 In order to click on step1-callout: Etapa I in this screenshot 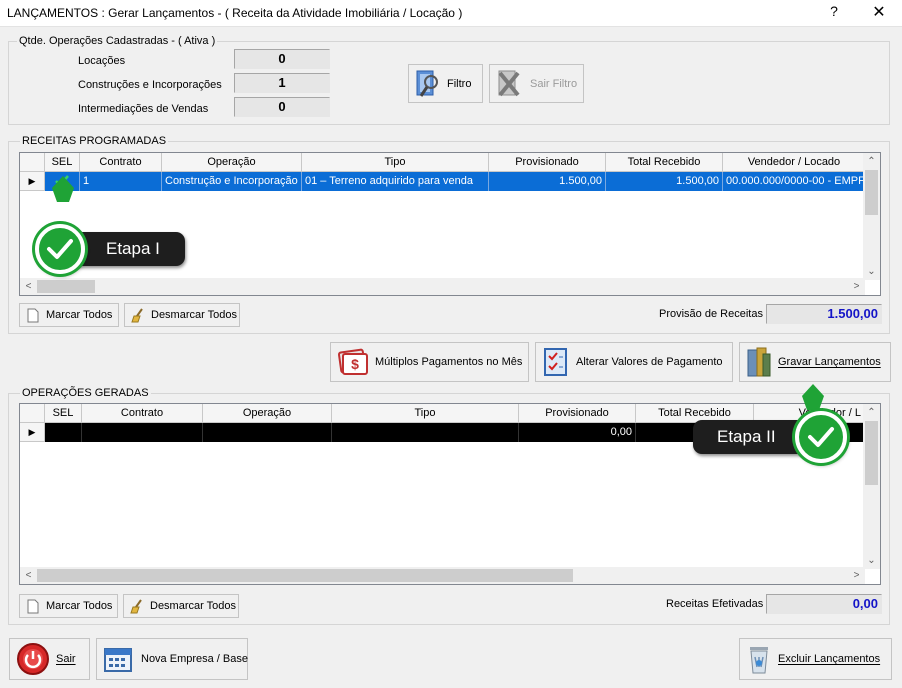, I will do `click(112, 226)`.